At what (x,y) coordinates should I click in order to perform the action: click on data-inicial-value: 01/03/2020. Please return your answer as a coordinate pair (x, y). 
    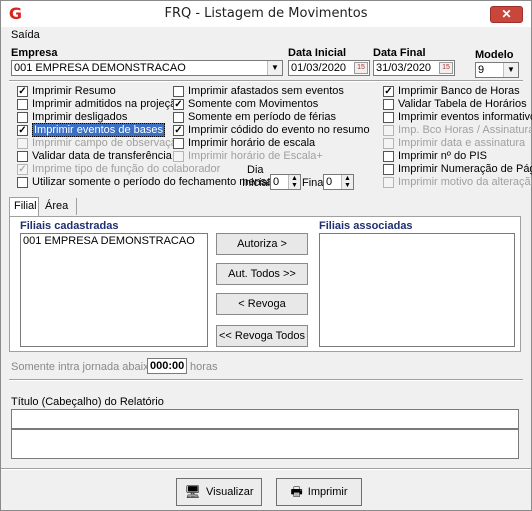
    Looking at the image, I should click on (319, 68).